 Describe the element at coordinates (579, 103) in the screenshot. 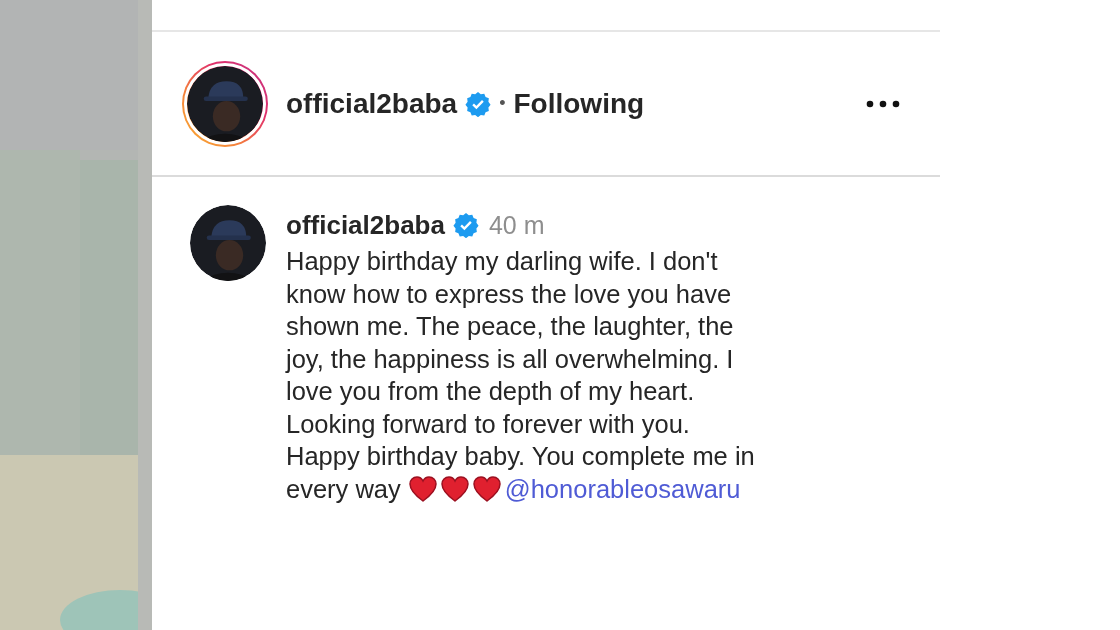

I see `following-button: Following` at that location.